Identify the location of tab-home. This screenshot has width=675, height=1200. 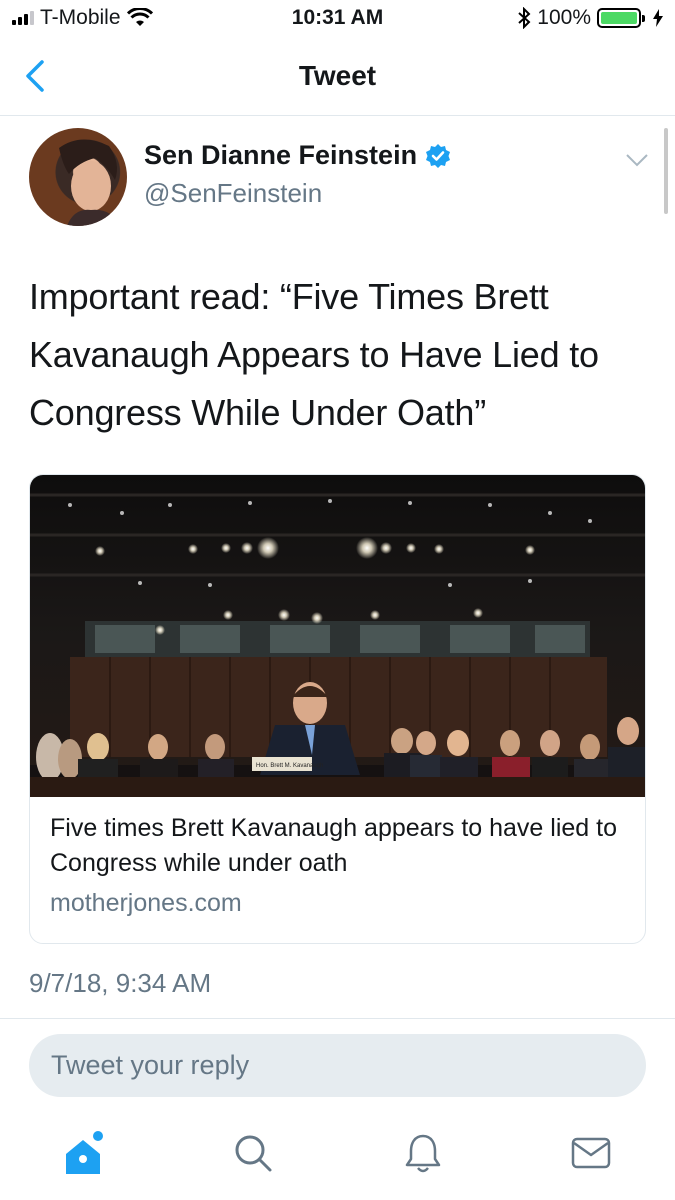
(85, 1153).